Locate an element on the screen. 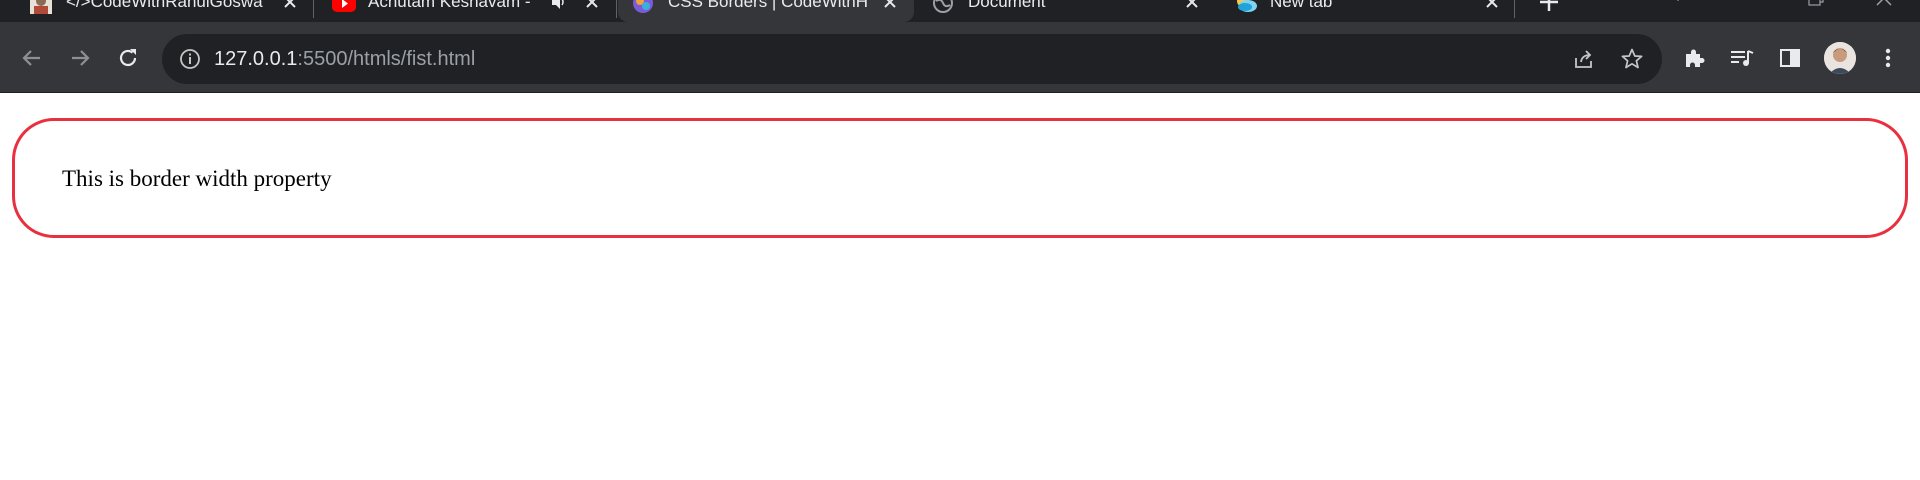 This screenshot has width=1920, height=480. codewithharry-icon is located at coordinates (643, 7).